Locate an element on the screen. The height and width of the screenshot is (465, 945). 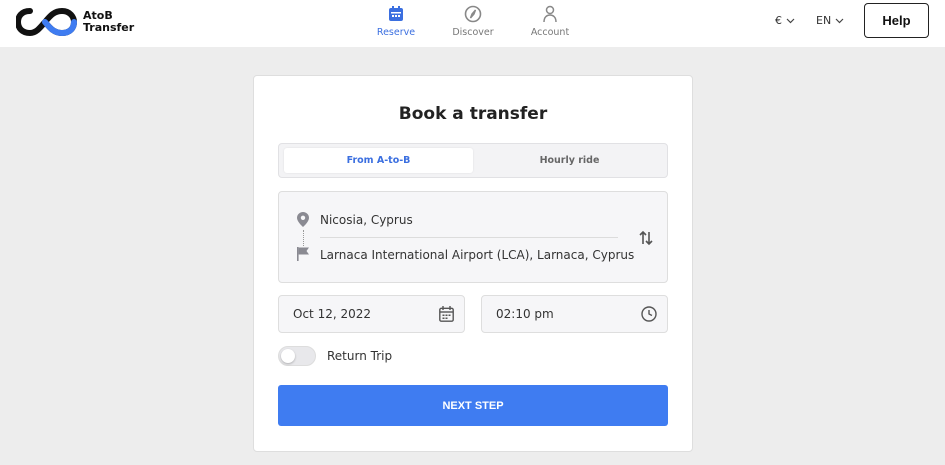
location-pin-icon is located at coordinates (303, 219).